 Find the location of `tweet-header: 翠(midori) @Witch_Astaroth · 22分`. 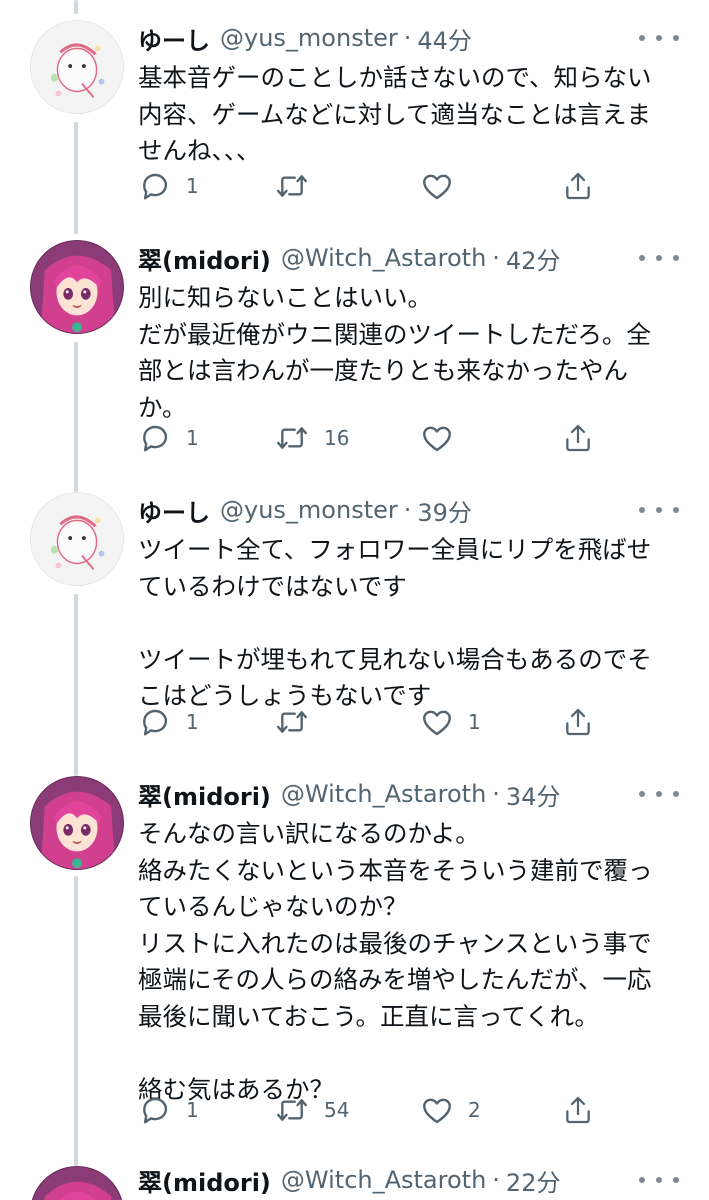

tweet-header: 翠(midori) @Witch_Astaroth · 22分 is located at coordinates (378, 1180).